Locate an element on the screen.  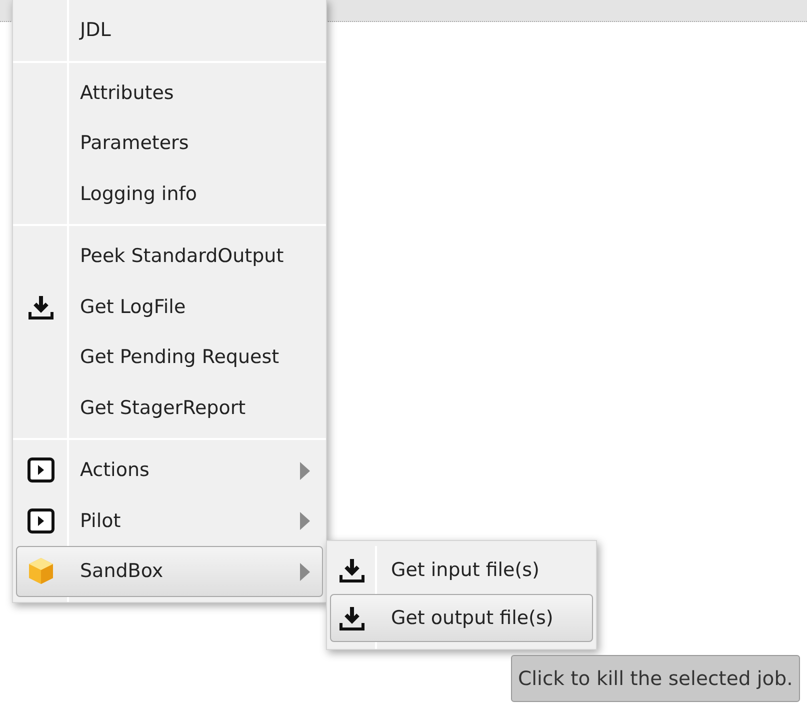
menu-item: Peek StandardOutput is located at coordinates (169, 256).